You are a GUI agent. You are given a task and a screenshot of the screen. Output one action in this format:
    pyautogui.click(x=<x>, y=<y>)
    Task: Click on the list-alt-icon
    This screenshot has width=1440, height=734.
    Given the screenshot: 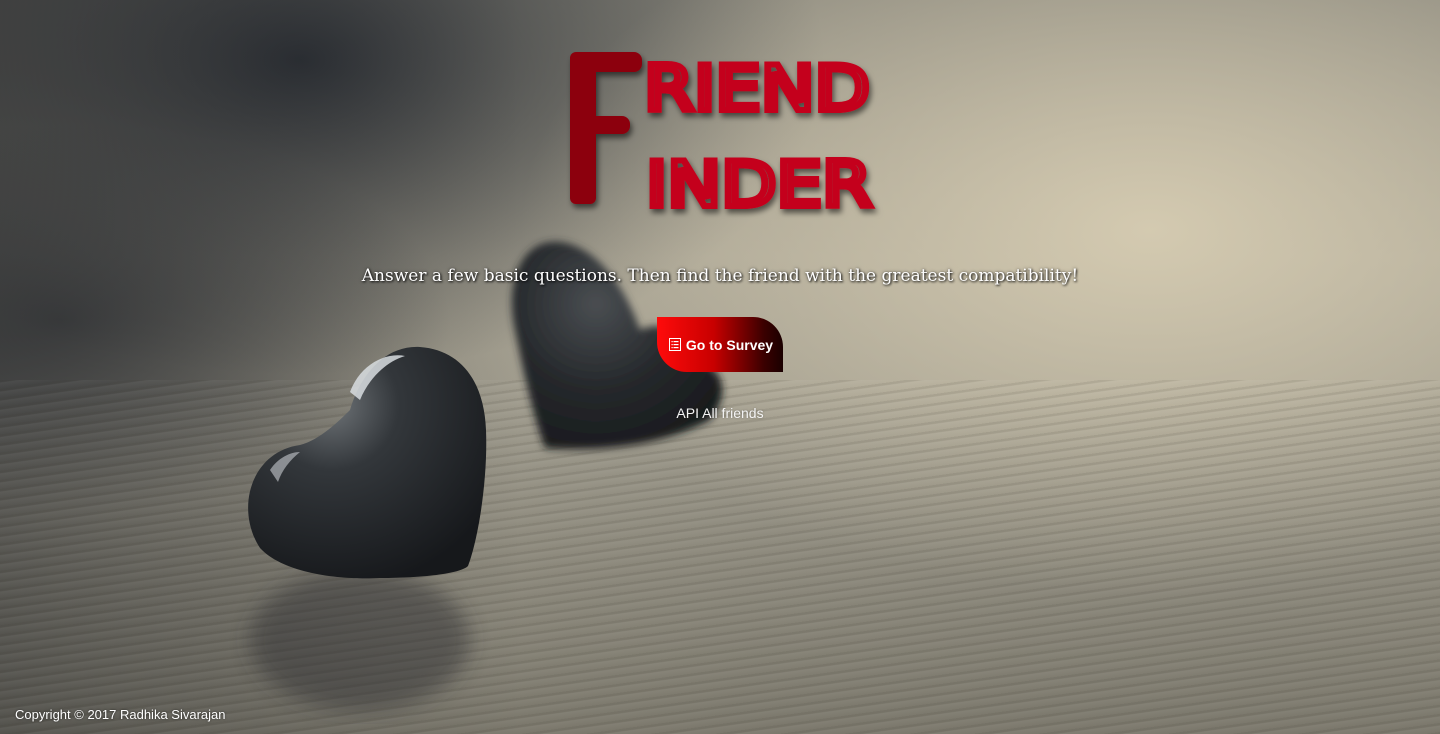 What is the action you would take?
    pyautogui.click(x=674, y=344)
    